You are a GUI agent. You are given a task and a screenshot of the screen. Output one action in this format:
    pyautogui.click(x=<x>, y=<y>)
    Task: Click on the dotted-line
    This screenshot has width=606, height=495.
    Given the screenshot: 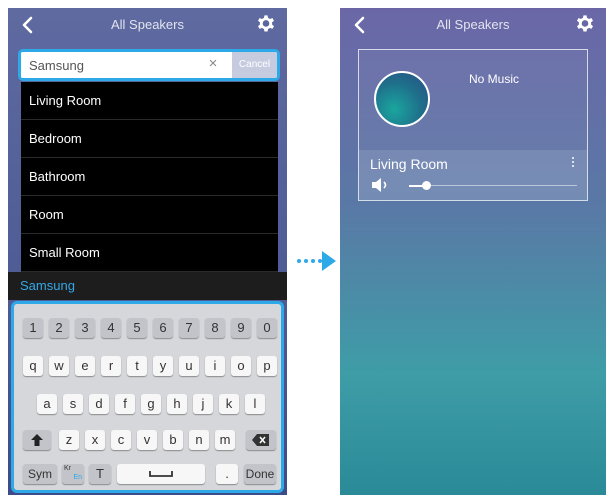 What is the action you would take?
    pyautogui.click(x=309, y=261)
    